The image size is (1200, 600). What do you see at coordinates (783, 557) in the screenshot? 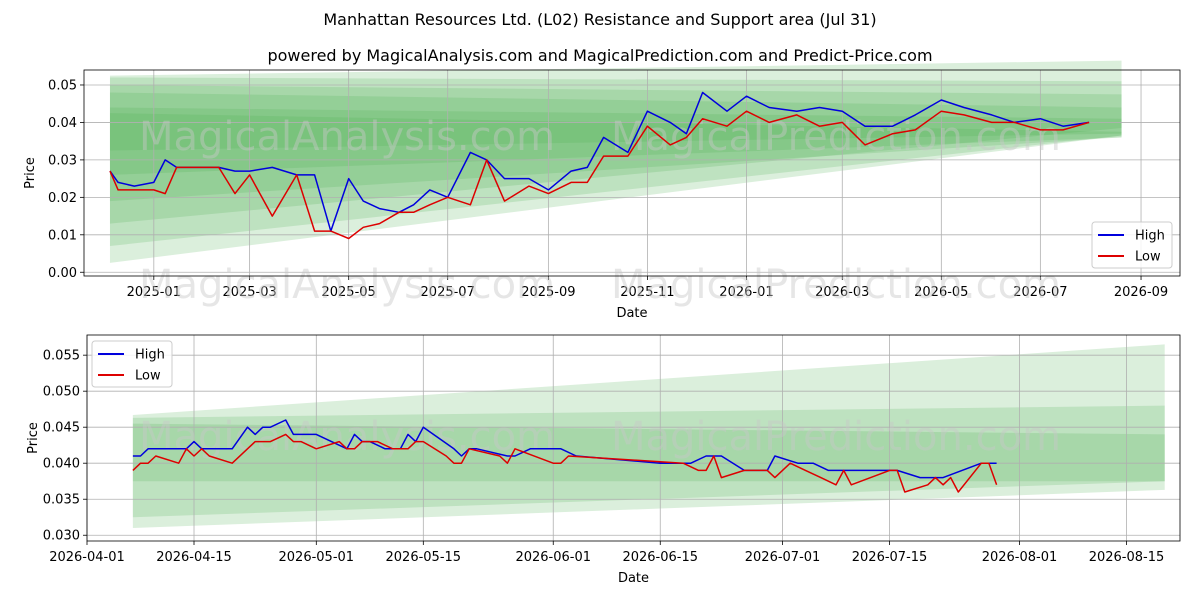
I see `x-tick-label: 2026-07-01` at bounding box center [783, 557].